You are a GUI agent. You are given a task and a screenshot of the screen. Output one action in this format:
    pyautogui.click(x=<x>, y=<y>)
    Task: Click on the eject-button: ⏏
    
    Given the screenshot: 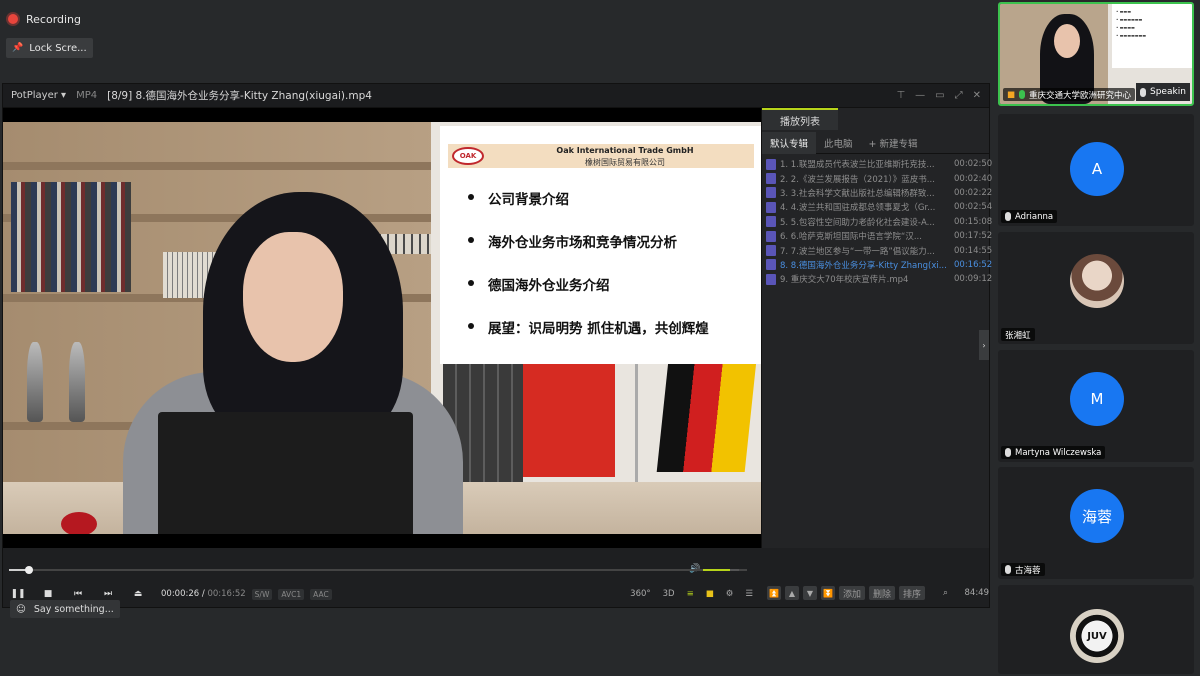 What is the action you would take?
    pyautogui.click(x=138, y=594)
    